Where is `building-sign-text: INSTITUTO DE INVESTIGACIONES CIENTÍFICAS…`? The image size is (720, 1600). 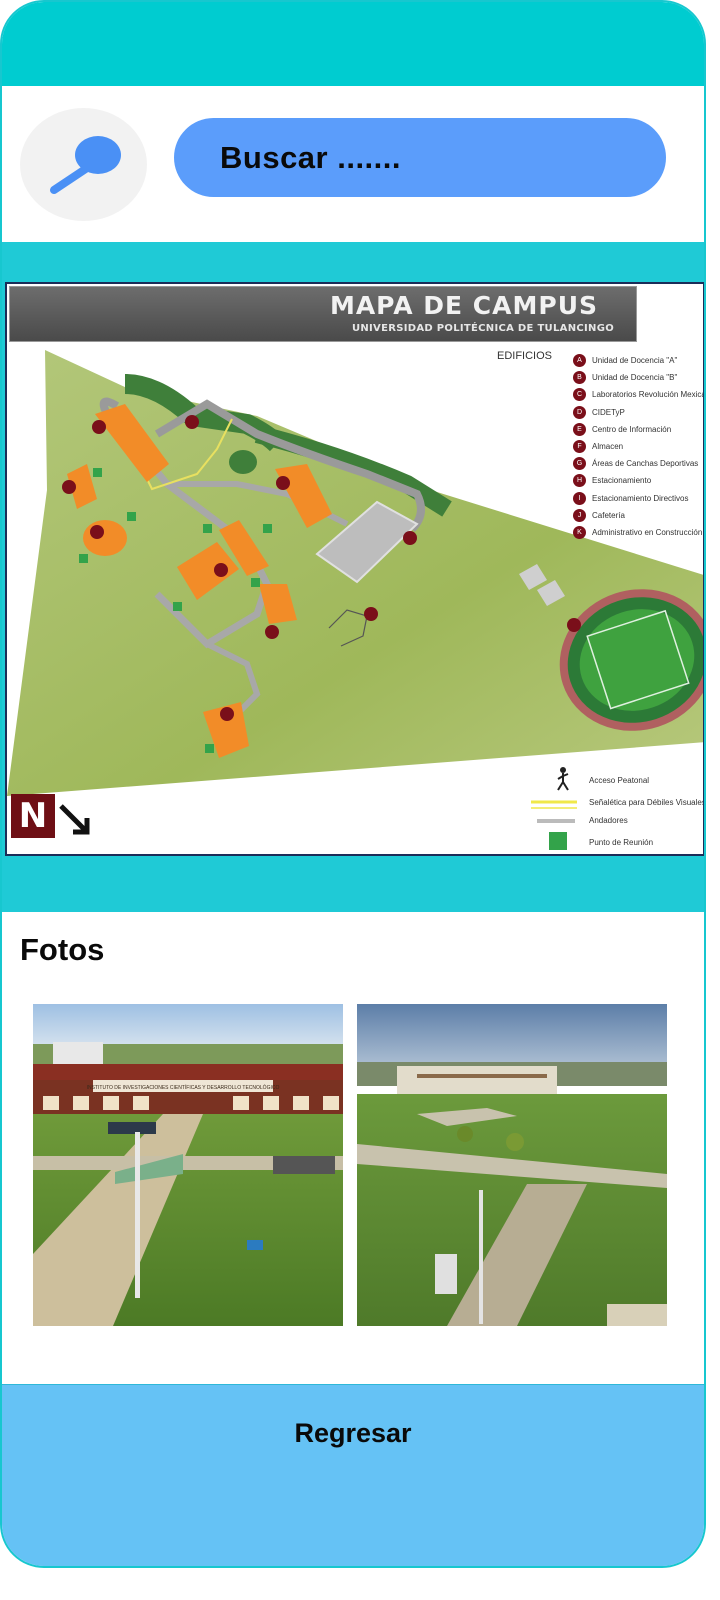
building-sign-text: INSTITUTO DE INVESTIGACIONES CIENTÍFICAS… is located at coordinates (183, 1087).